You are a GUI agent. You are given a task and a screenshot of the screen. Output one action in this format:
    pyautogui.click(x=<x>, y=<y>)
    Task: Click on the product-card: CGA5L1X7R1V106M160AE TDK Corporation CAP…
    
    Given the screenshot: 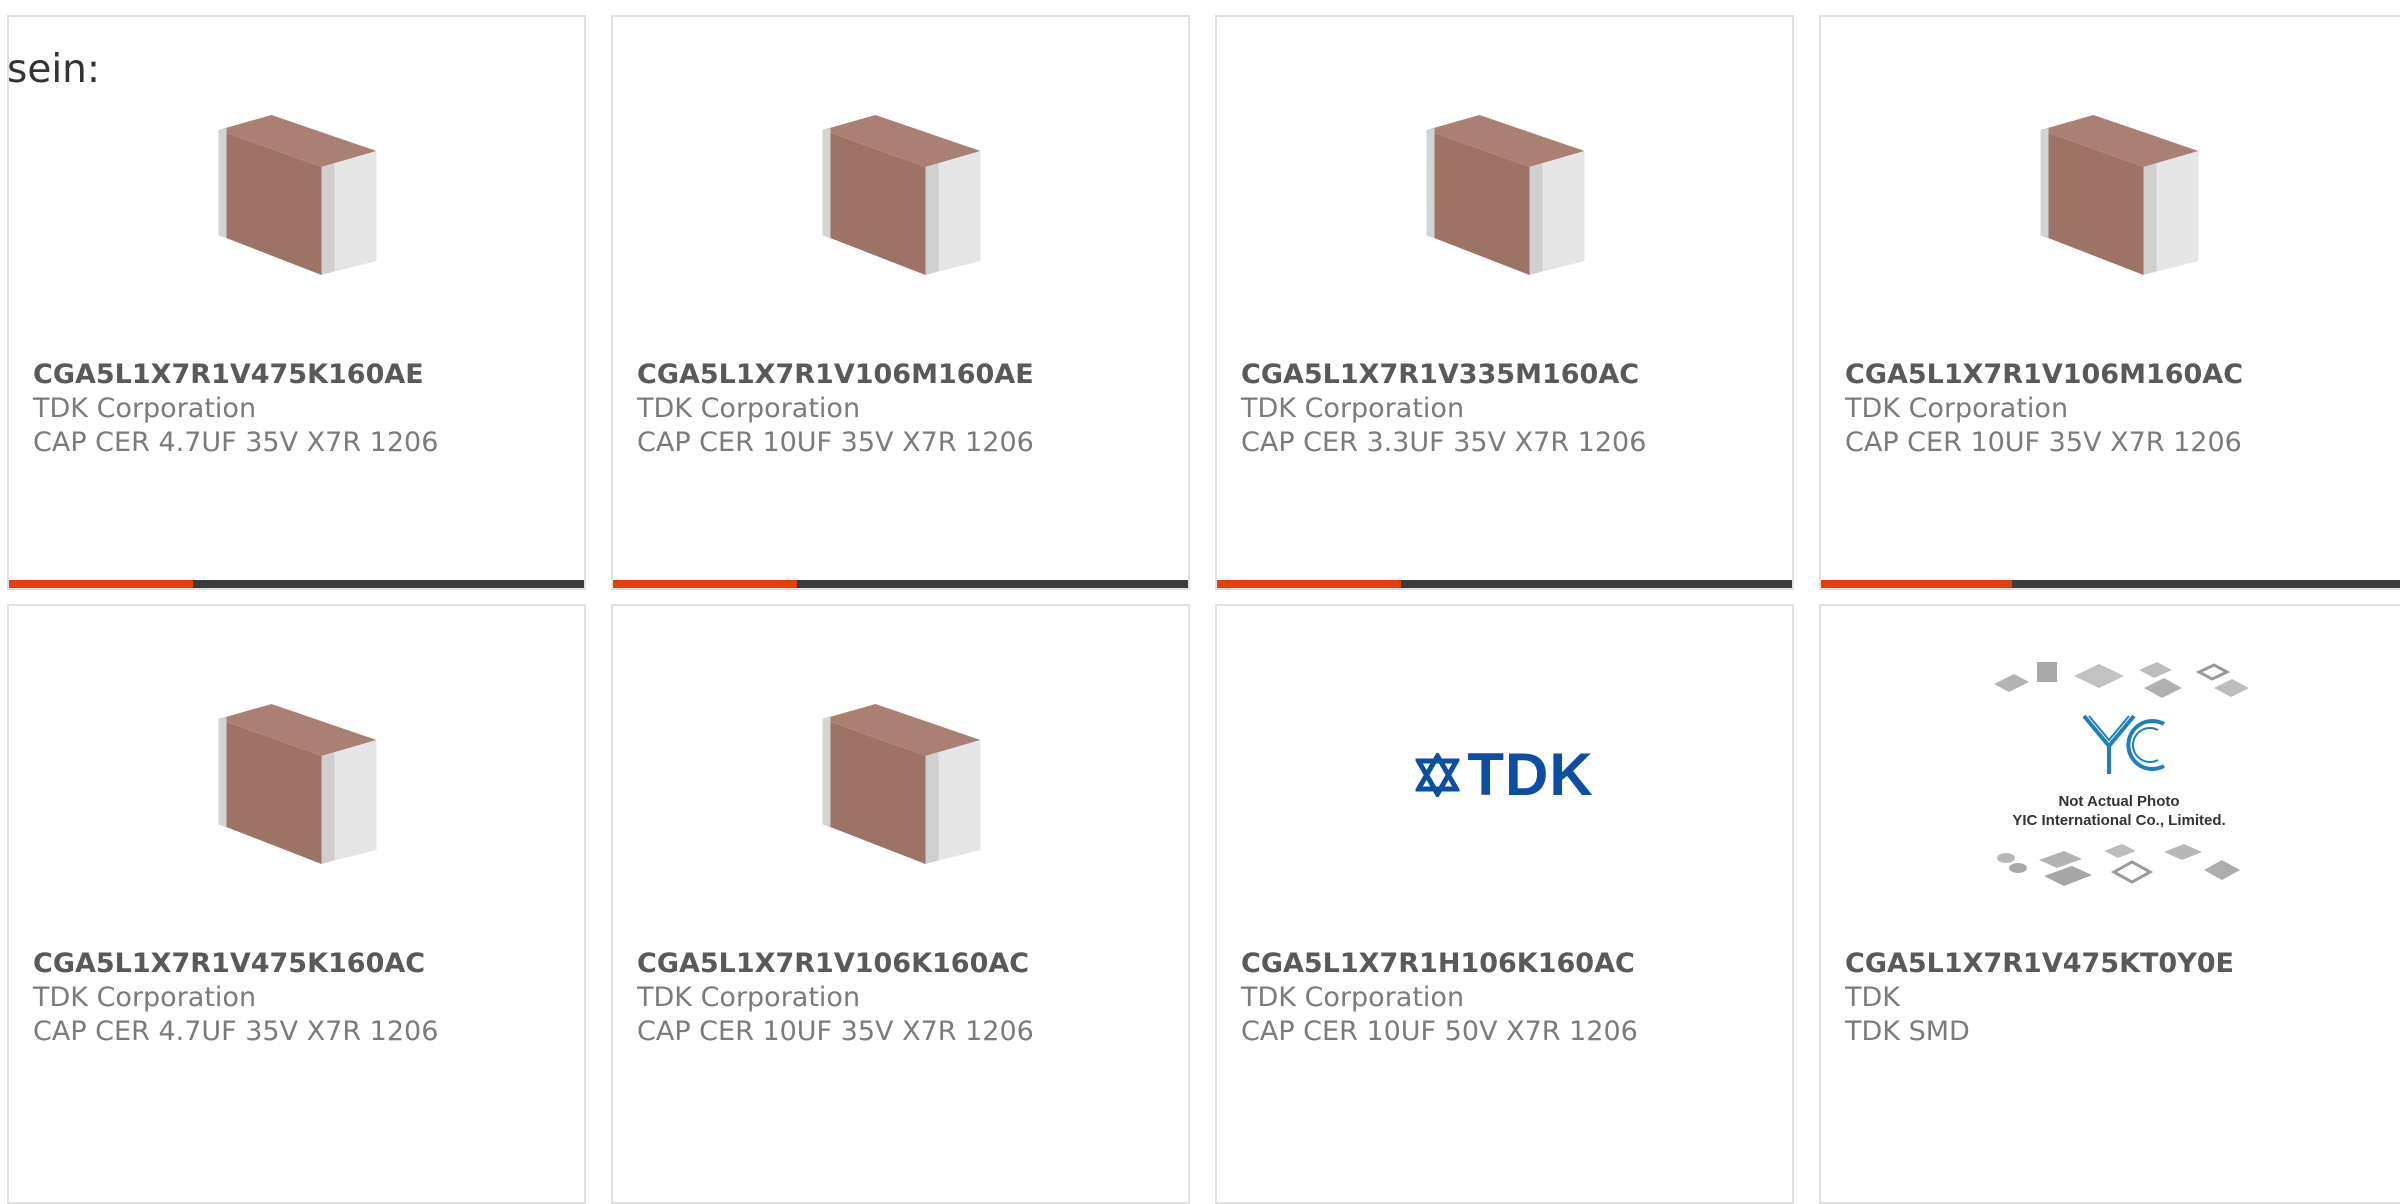 What is the action you would take?
    pyautogui.click(x=900, y=302)
    